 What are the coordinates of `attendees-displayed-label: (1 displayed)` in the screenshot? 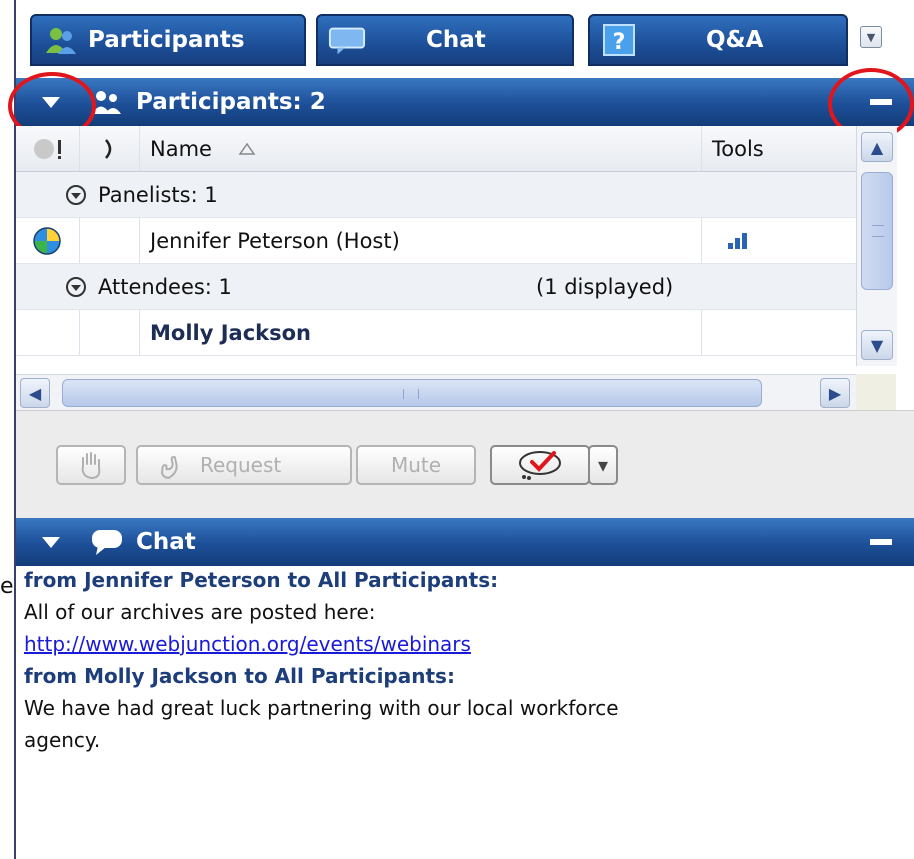 It's located at (605, 286).